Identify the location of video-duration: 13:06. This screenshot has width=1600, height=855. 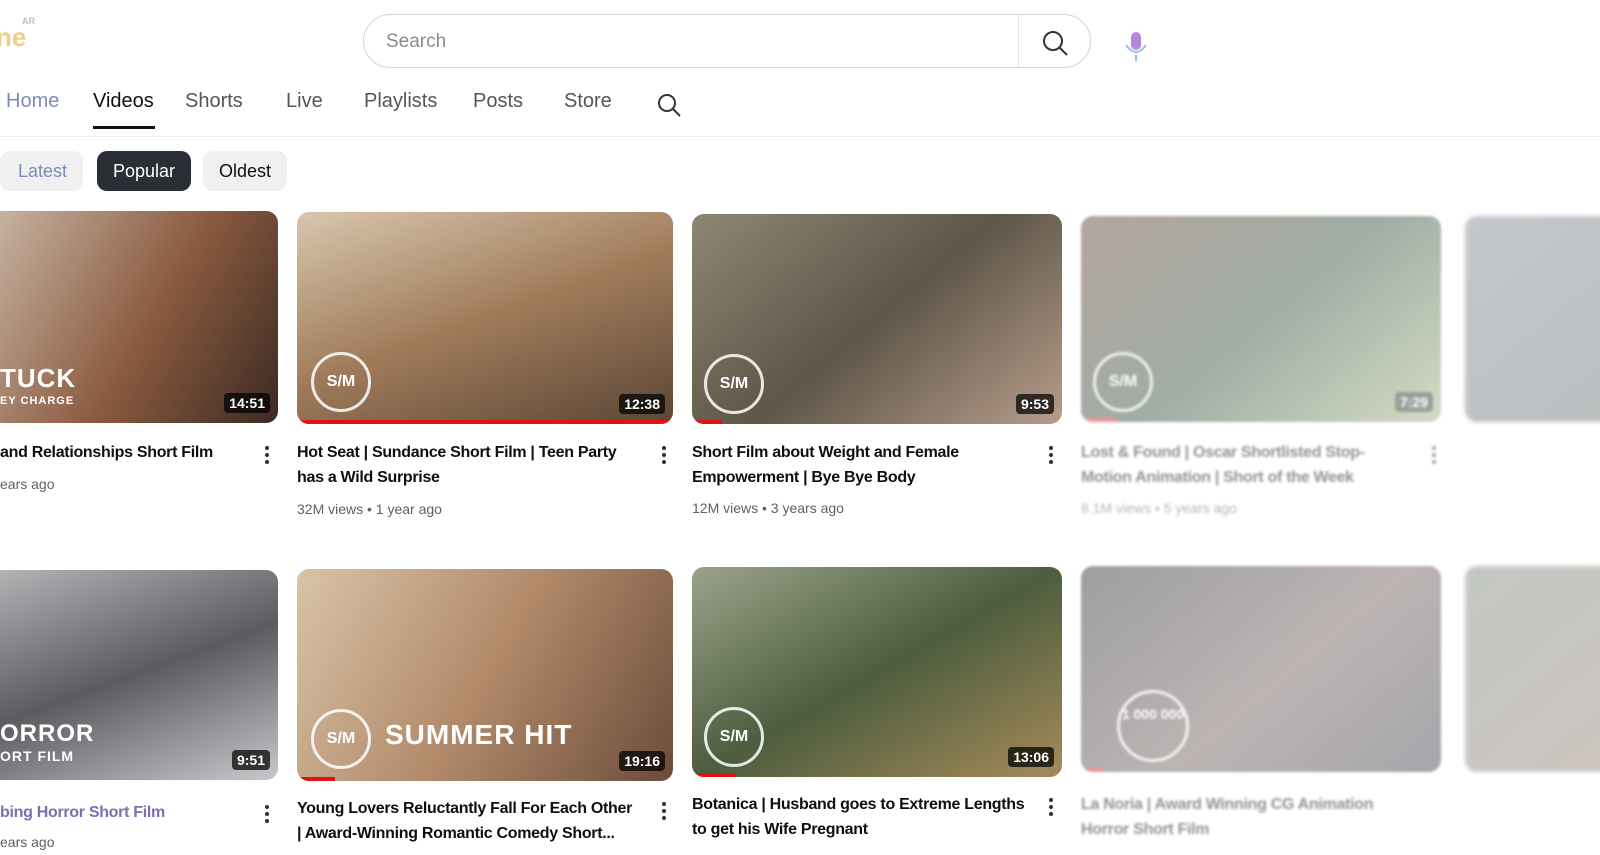
(1031, 757).